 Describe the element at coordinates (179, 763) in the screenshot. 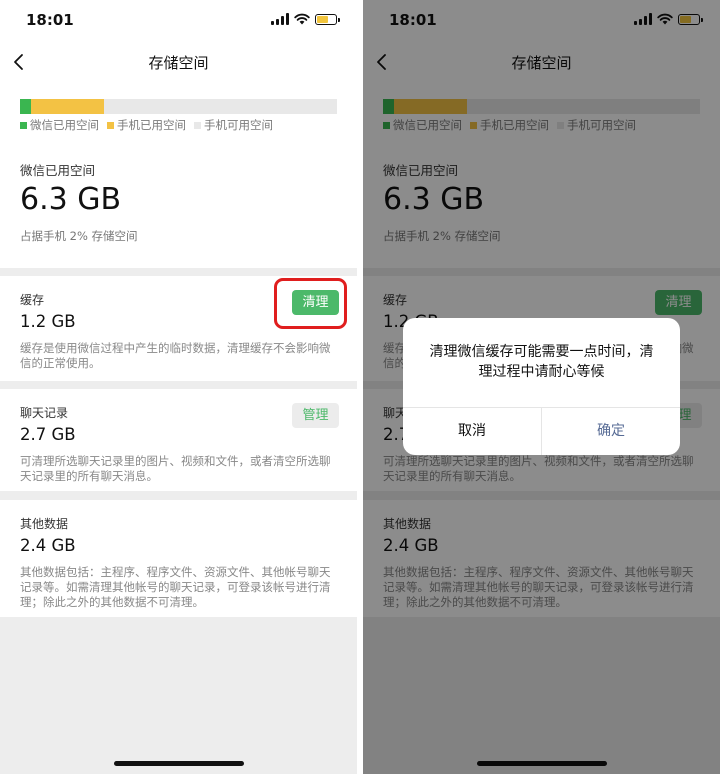

I see `home-indicator` at that location.